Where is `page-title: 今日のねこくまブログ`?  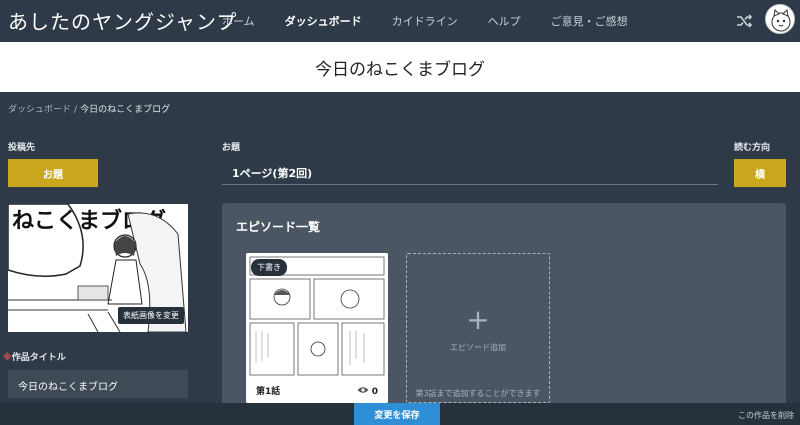 page-title: 今日のねこくまブログ is located at coordinates (400, 69).